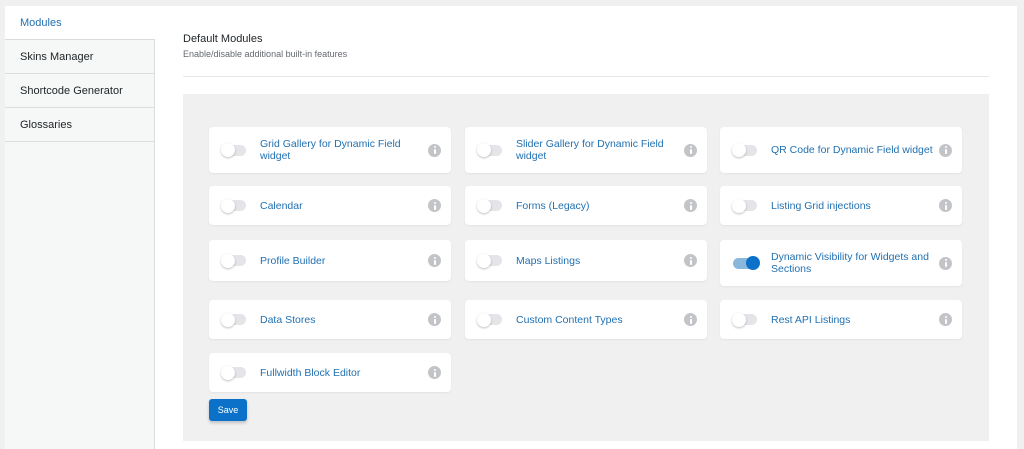 The image size is (1024, 449). I want to click on module-card-calendar: Calendar, so click(330, 205).